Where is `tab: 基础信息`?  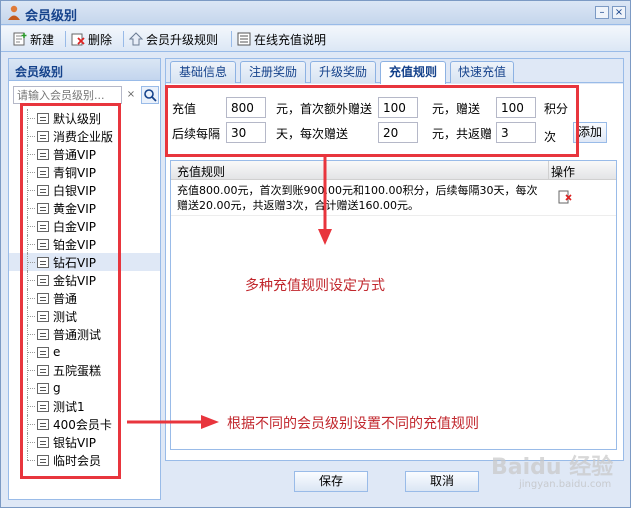 tab: 基础信息 is located at coordinates (203, 72).